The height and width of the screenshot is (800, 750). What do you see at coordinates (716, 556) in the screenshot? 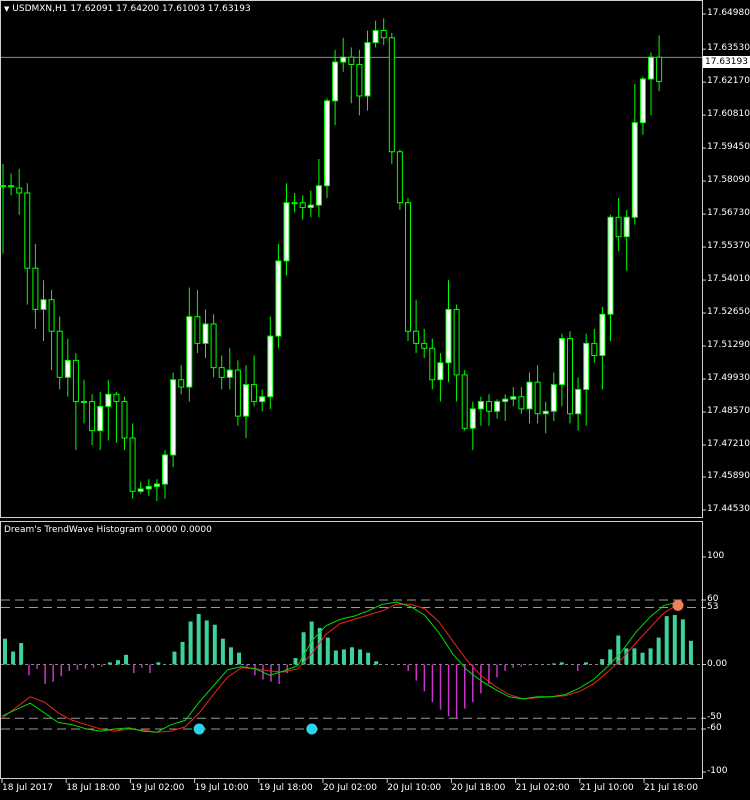
I see `indicator-axis-label: 100` at bounding box center [716, 556].